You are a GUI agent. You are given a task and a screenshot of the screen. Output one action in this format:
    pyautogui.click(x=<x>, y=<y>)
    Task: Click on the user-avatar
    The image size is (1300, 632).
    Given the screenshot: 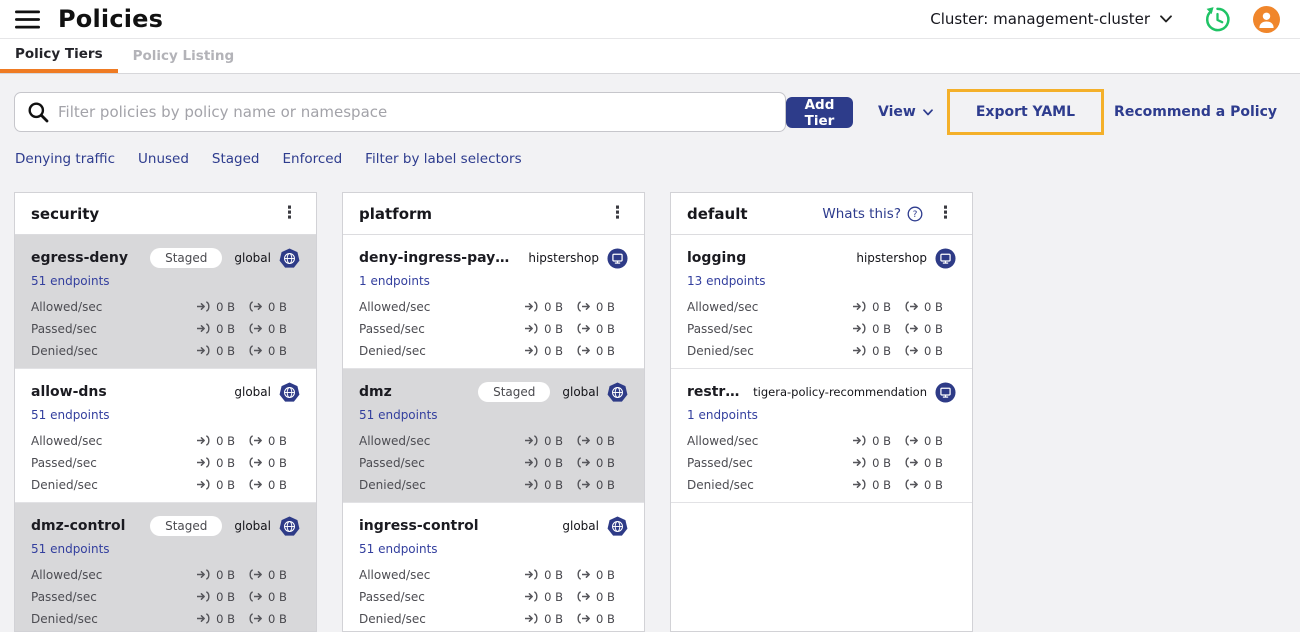 What is the action you would take?
    pyautogui.click(x=1266, y=19)
    